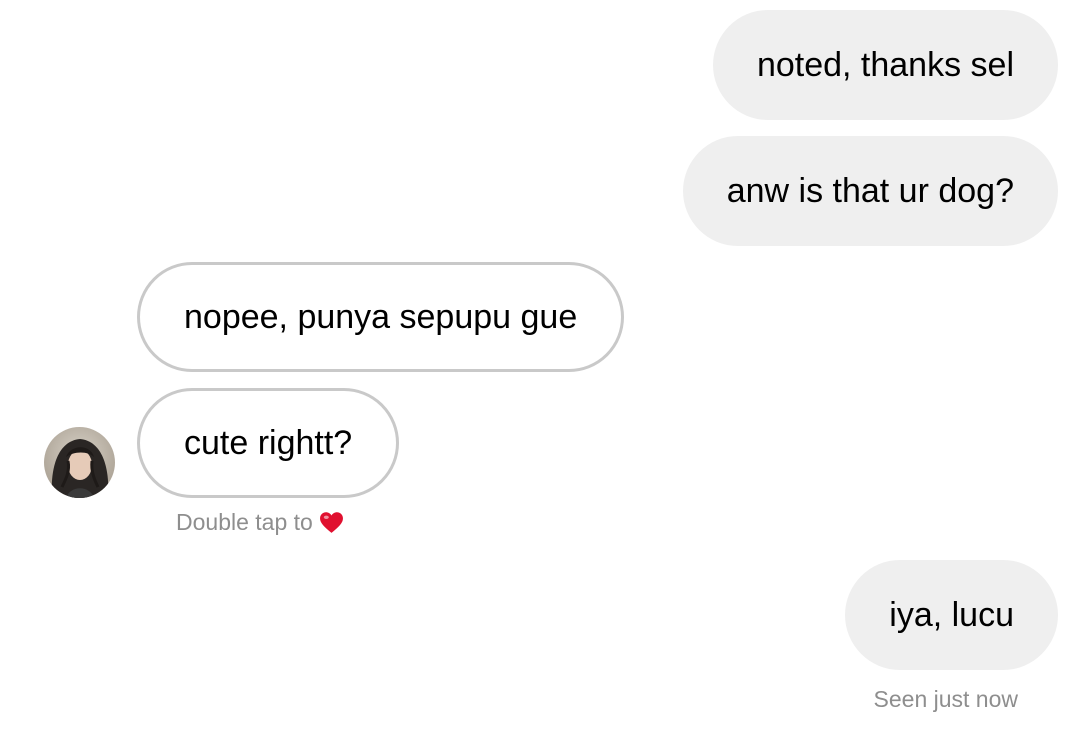 The height and width of the screenshot is (737, 1080). What do you see at coordinates (885, 65) in the screenshot?
I see `sent-message-bubble: noted, thanks sel` at bounding box center [885, 65].